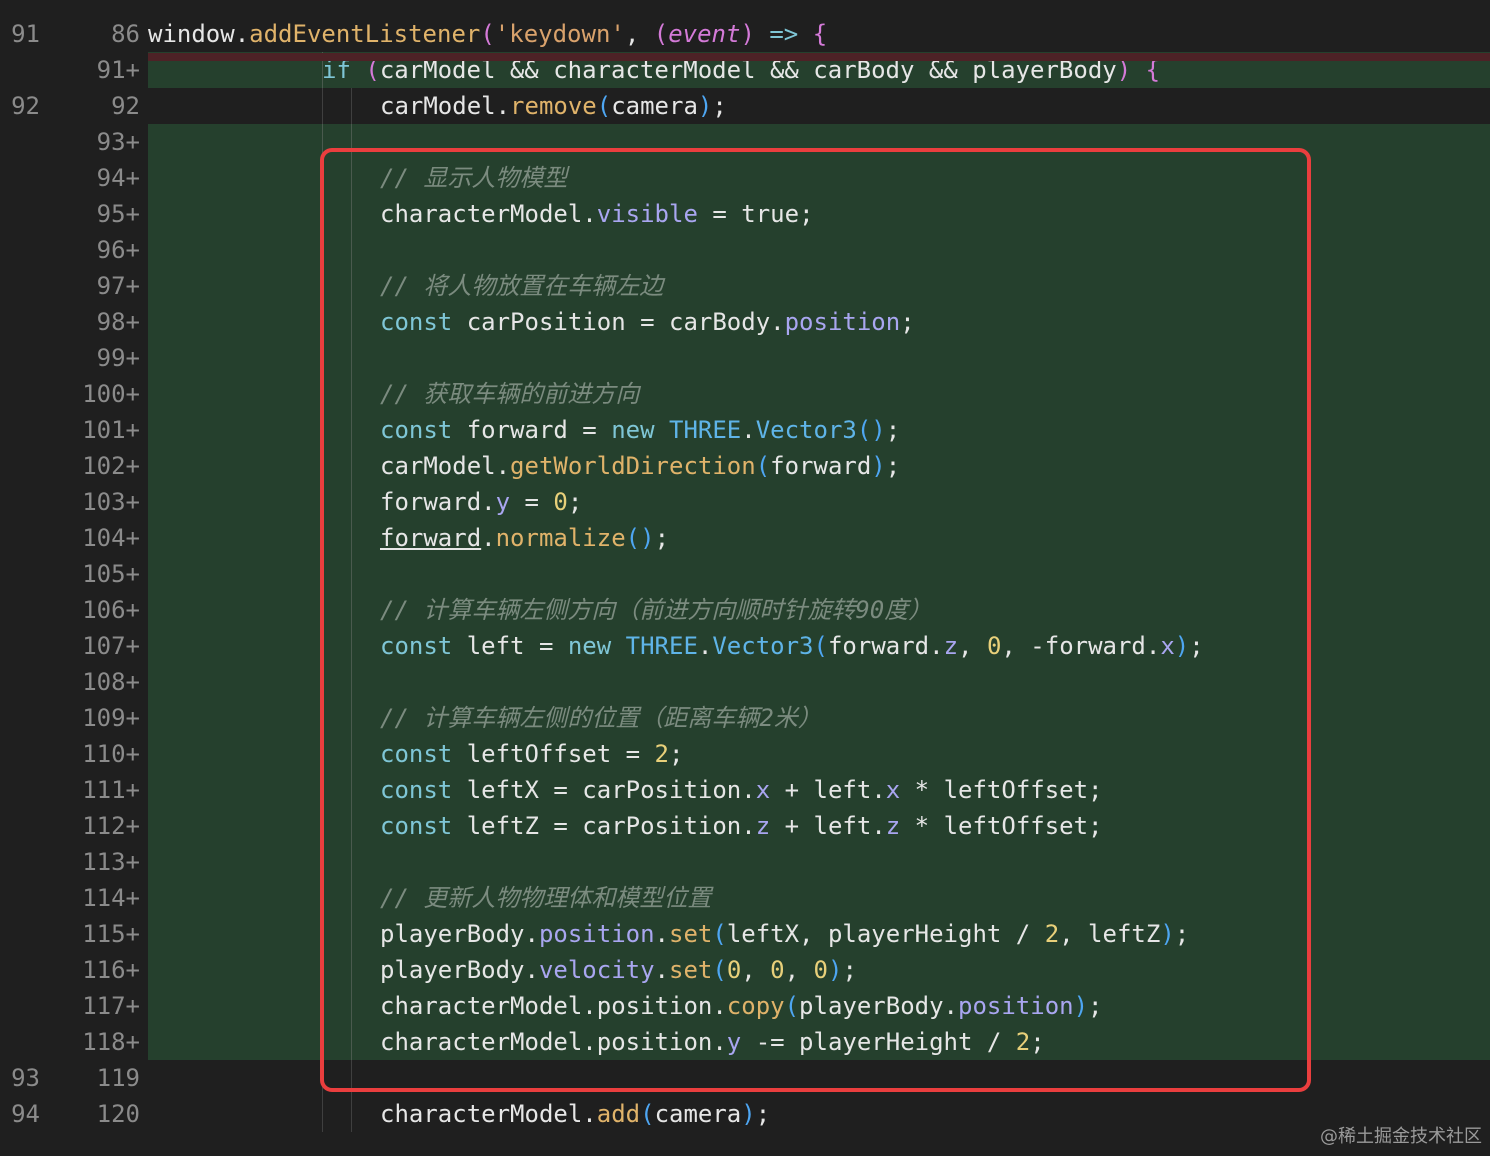  I want to click on code-line: 104+ forward.normalize();, so click(745, 538).